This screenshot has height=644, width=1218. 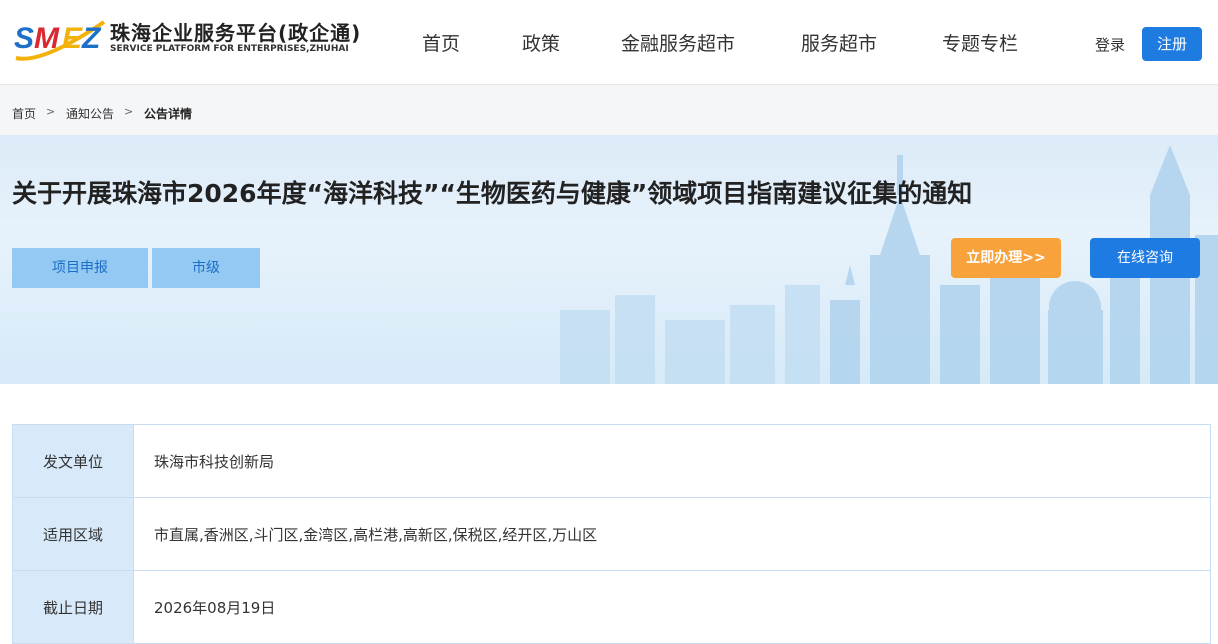 I want to click on nav-home: 首页, so click(x=441, y=42).